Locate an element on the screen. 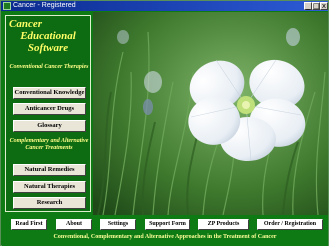 The width and height of the screenshot is (329, 246). zp-products-button: ZP Products is located at coordinates (223, 224).